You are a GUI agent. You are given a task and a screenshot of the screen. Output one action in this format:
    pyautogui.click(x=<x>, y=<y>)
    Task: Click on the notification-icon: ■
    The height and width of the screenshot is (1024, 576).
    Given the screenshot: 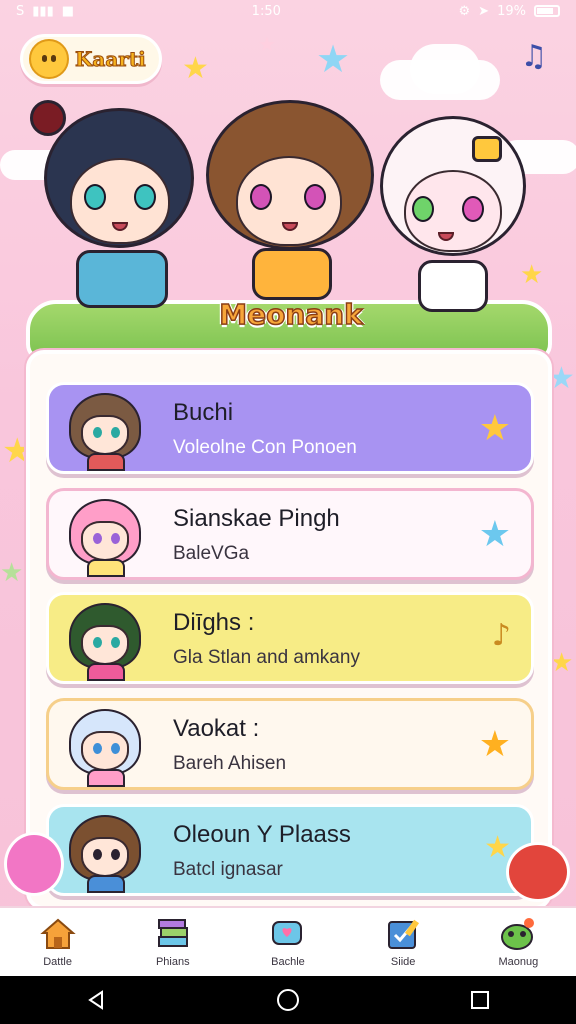 What is the action you would take?
    pyautogui.click(x=68, y=11)
    